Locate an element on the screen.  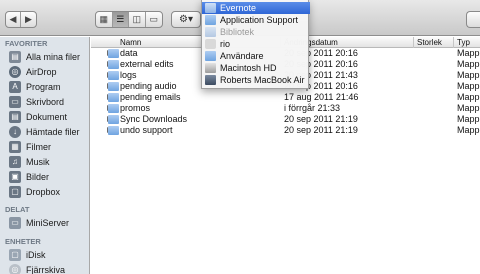
column-kind-header: Typ is located at coordinates (463, 42).